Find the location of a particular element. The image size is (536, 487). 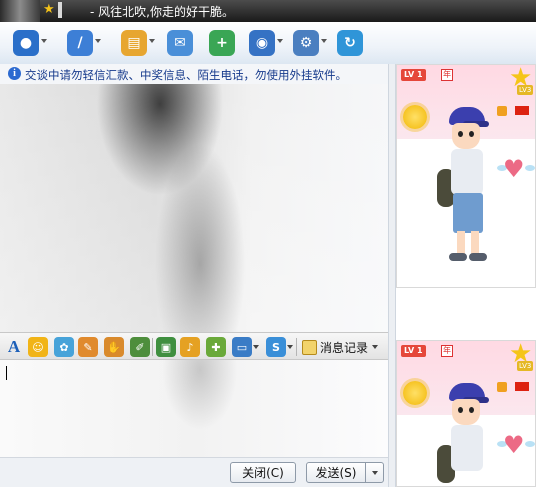

bottom-bar: 关闭(C) 发送(S) is located at coordinates (194, 472).